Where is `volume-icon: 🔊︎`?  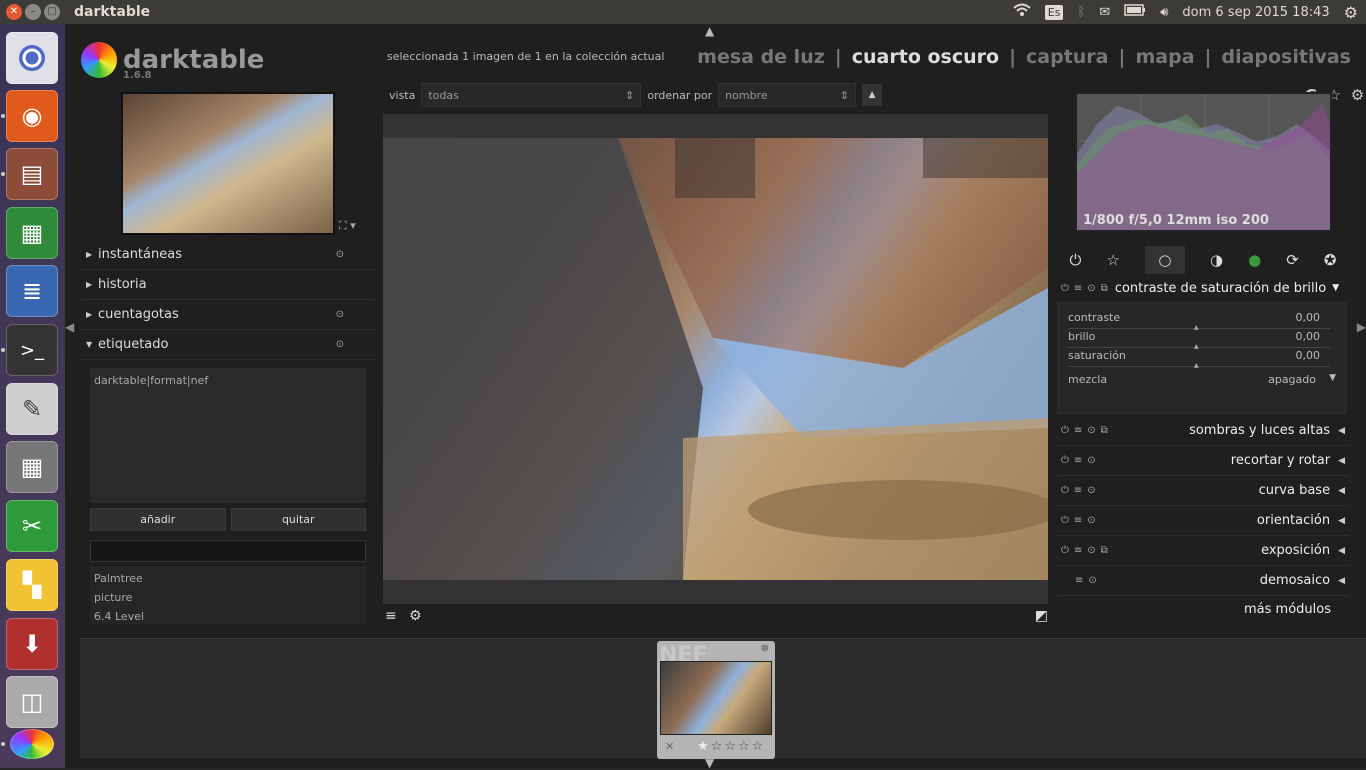
volume-icon: 🔊︎ is located at coordinates (1164, 12).